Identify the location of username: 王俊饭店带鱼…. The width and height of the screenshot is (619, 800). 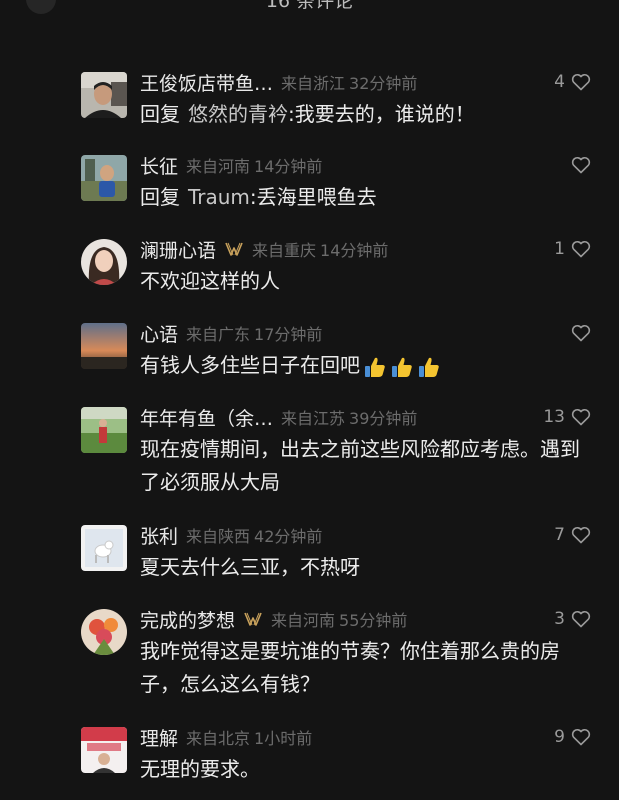
(206, 82).